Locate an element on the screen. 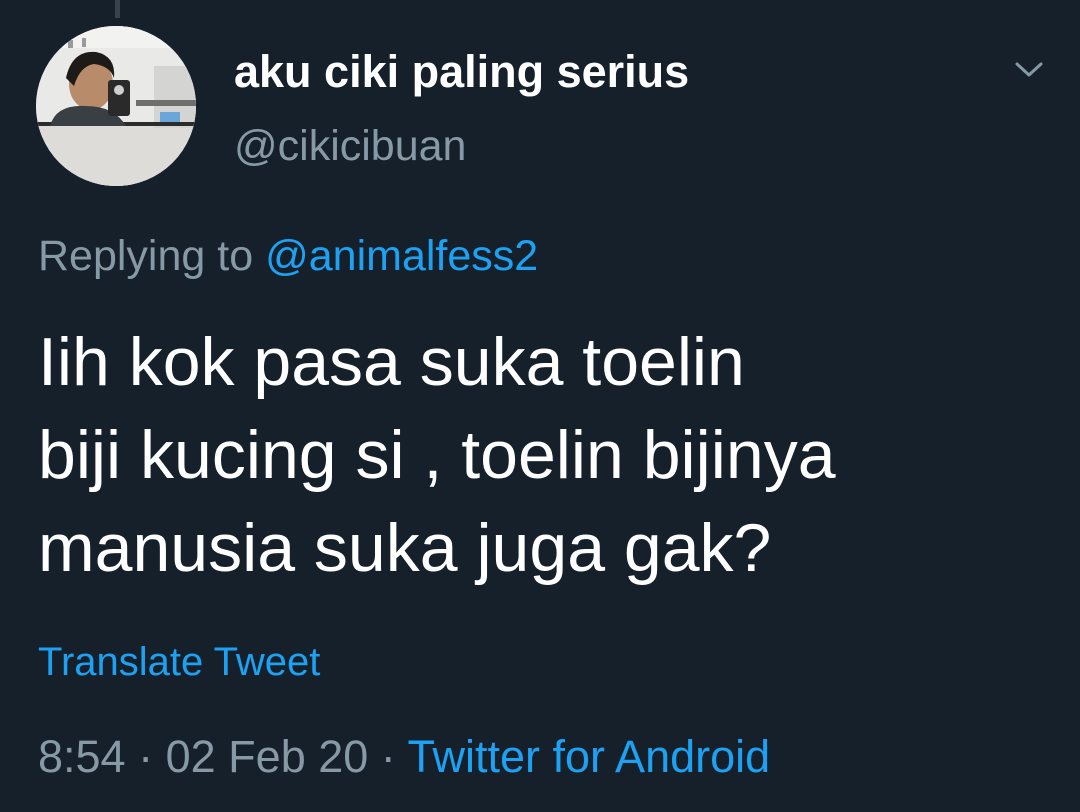 This screenshot has height=812, width=1080. replying-to-line: Replying to @animalfess2 is located at coordinates (288, 256).